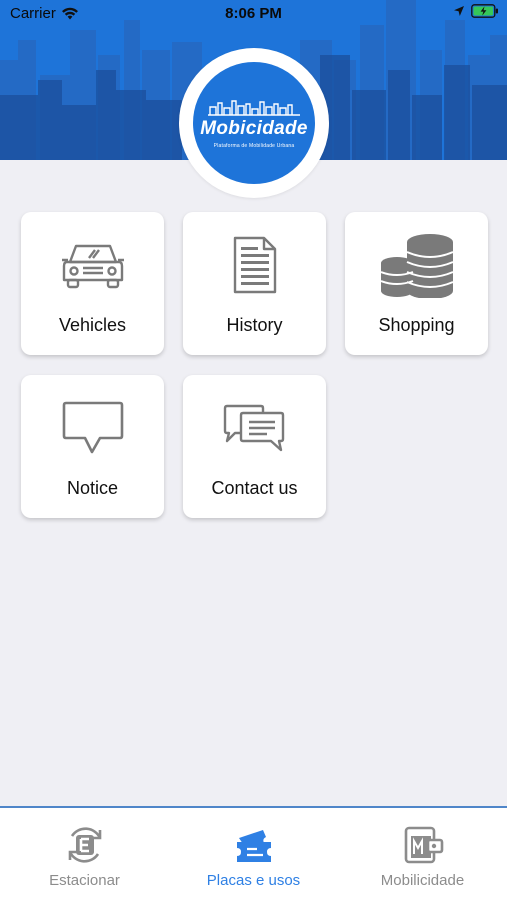 The image size is (507, 900). What do you see at coordinates (92, 325) in the screenshot?
I see `vehicles-label: Vehicles` at bounding box center [92, 325].